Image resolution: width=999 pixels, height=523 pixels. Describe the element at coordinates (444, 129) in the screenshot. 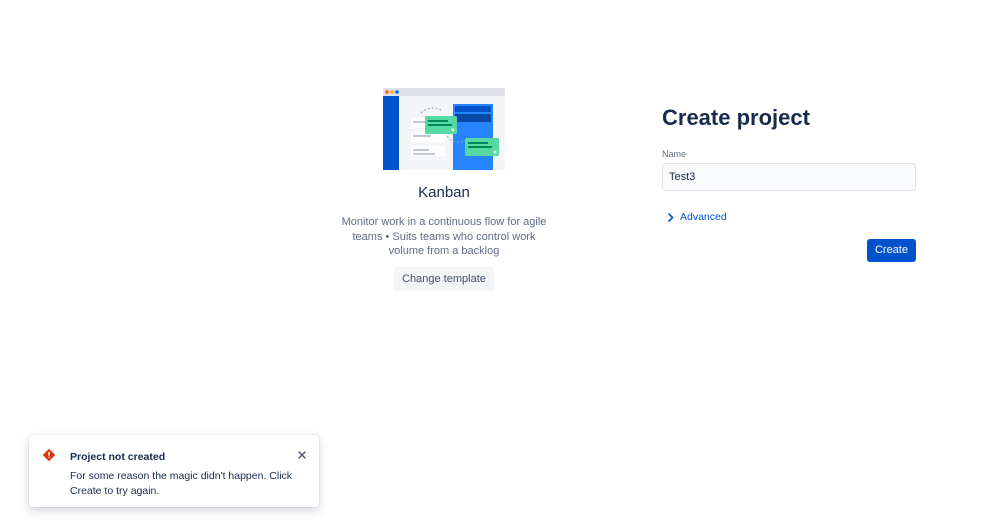

I see `kanban-board-illustration` at that location.